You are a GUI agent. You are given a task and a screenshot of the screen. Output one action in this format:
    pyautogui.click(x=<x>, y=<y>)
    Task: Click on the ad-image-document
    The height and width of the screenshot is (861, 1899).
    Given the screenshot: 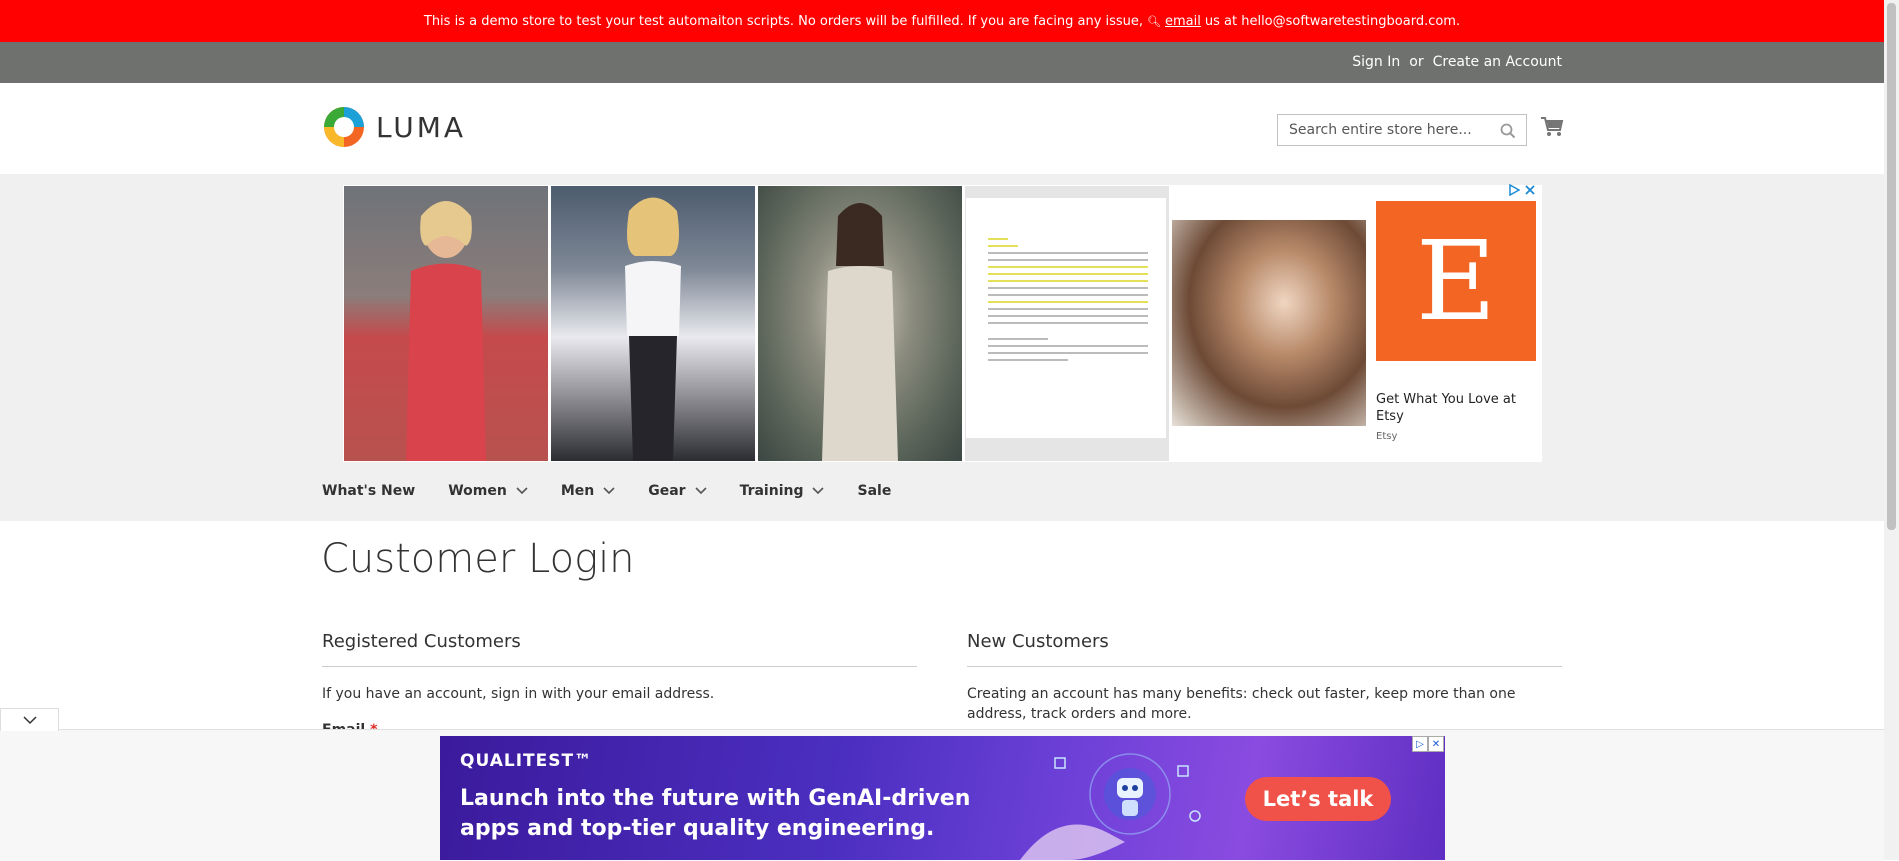 What is the action you would take?
    pyautogui.click(x=1067, y=323)
    